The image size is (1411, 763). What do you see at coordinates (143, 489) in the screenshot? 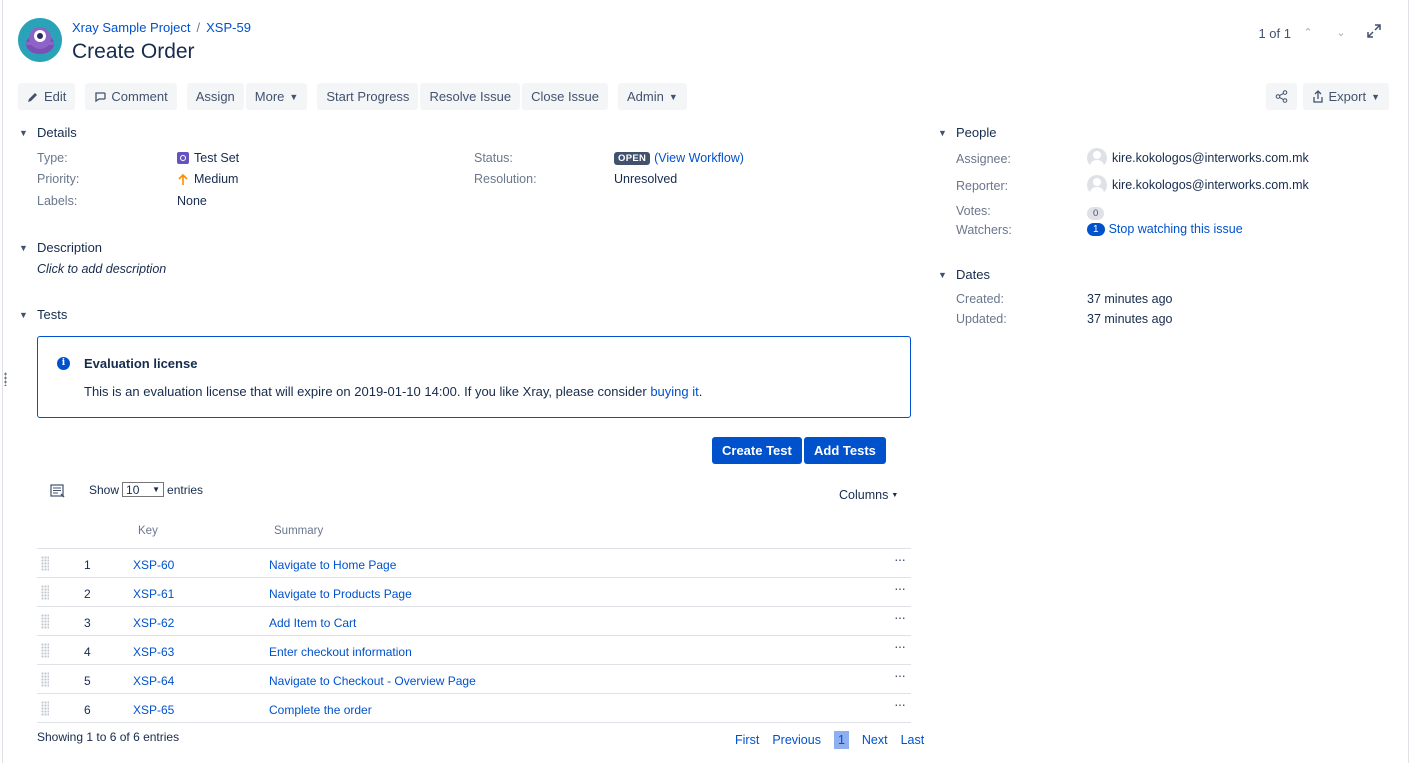
I see `entries-select: 10 ▼` at bounding box center [143, 489].